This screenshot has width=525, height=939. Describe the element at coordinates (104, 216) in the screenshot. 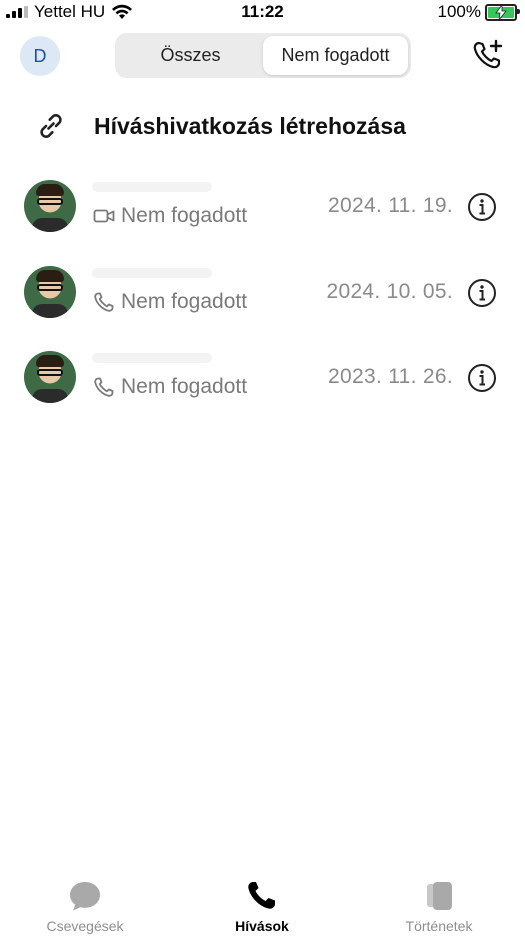

I see `video-camera-icon` at that location.